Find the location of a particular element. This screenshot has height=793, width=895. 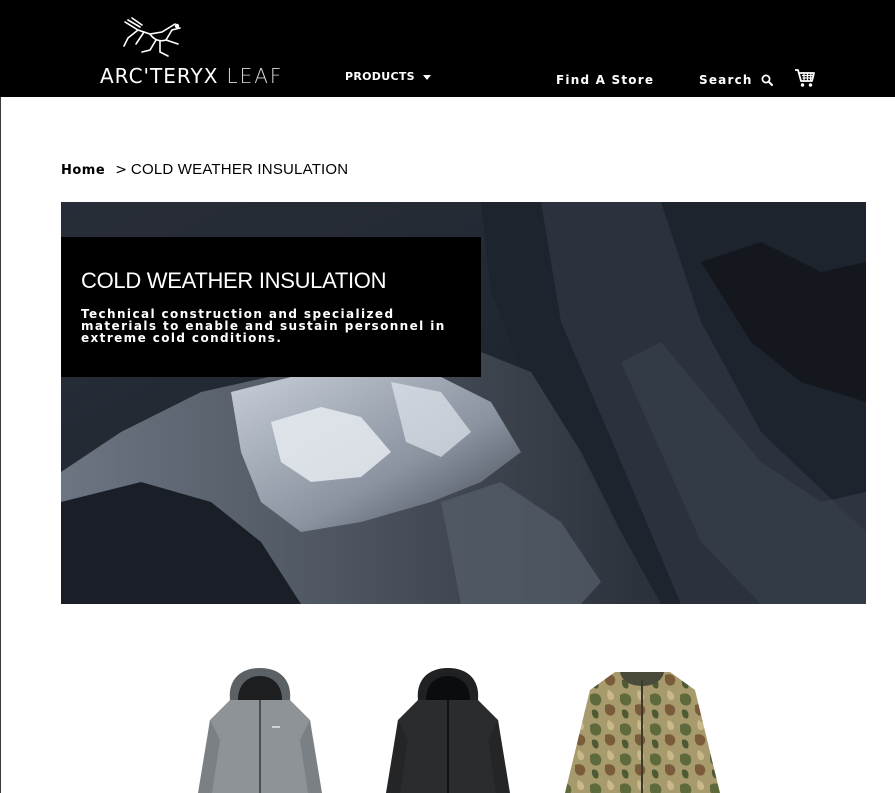

product-image-black-jacket is located at coordinates (448, 726).